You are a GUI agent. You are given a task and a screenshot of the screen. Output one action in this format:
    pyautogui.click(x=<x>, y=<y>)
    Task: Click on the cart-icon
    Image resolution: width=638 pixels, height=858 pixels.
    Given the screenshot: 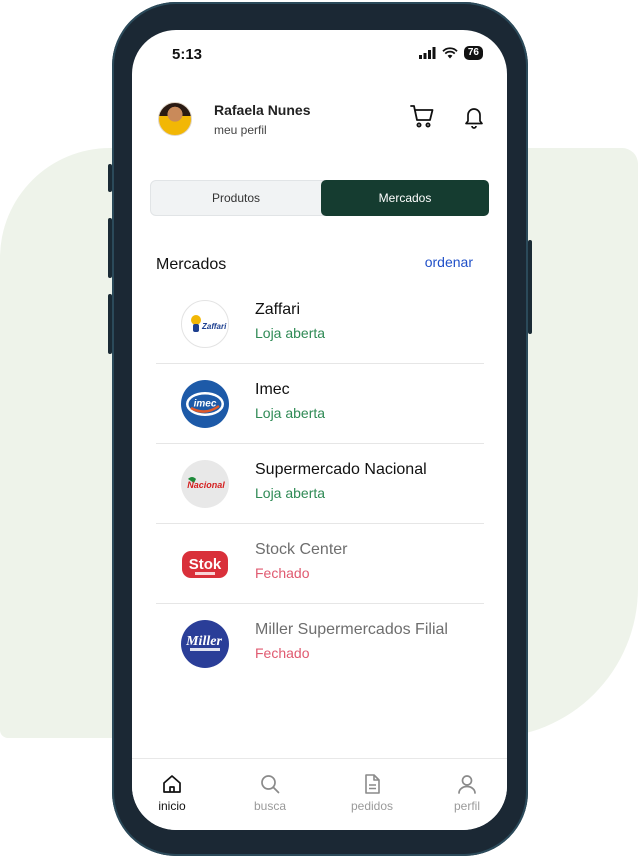 What is the action you would take?
    pyautogui.click(x=422, y=116)
    